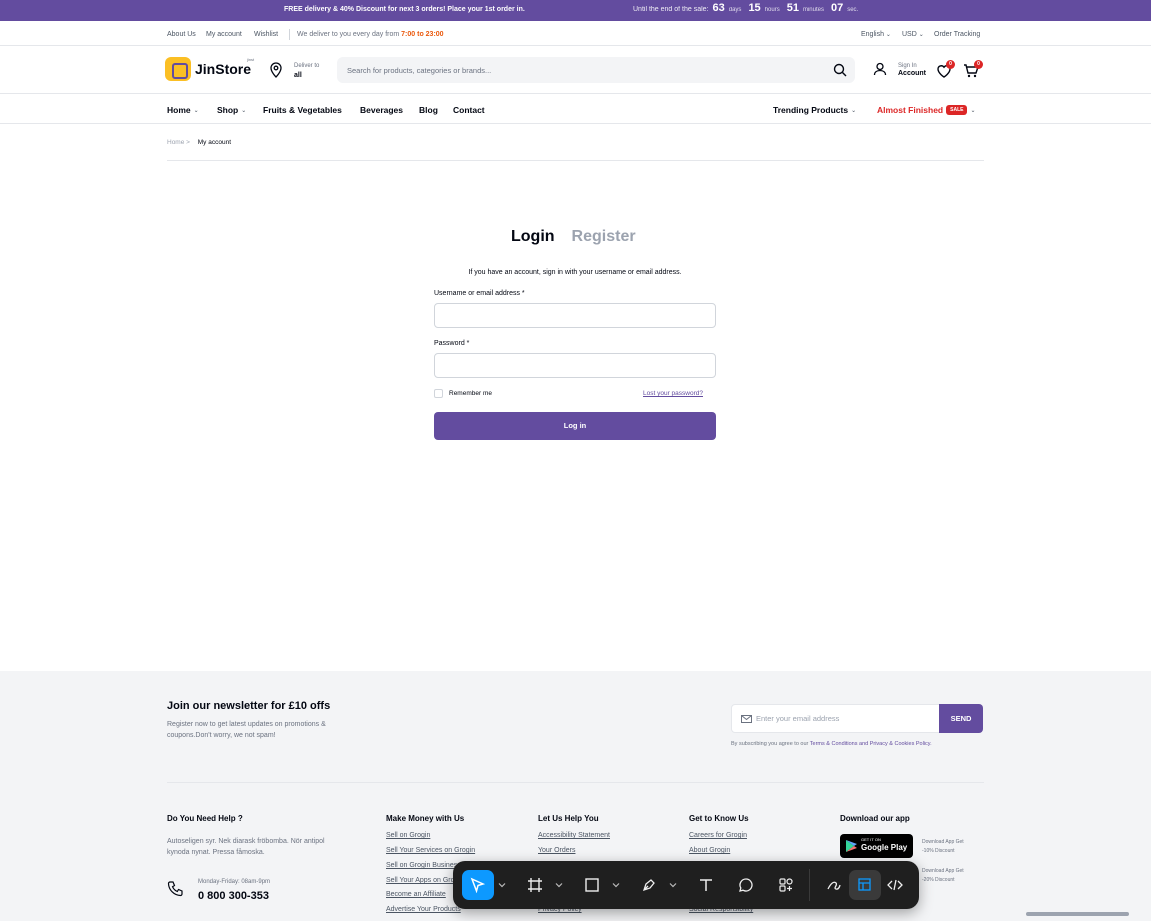 Image resolution: width=1151 pixels, height=921 pixels. What do you see at coordinates (178, 69) in the screenshot?
I see `logo-mark-icon` at bounding box center [178, 69].